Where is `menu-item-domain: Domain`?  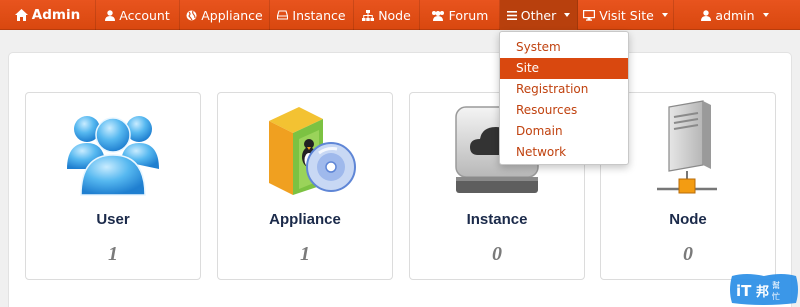 menu-item-domain: Domain is located at coordinates (564, 131).